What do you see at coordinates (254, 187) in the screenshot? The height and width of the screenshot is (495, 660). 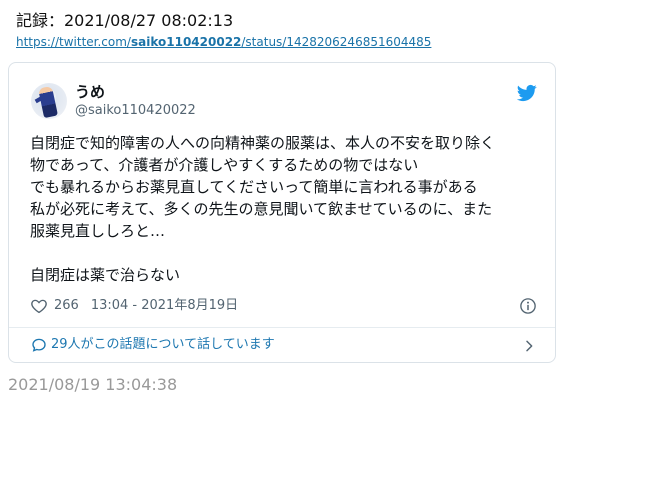 I see `tweet-line: でも暴れるからお薬見直してくださいって簡単に言われる事がある` at bounding box center [254, 187].